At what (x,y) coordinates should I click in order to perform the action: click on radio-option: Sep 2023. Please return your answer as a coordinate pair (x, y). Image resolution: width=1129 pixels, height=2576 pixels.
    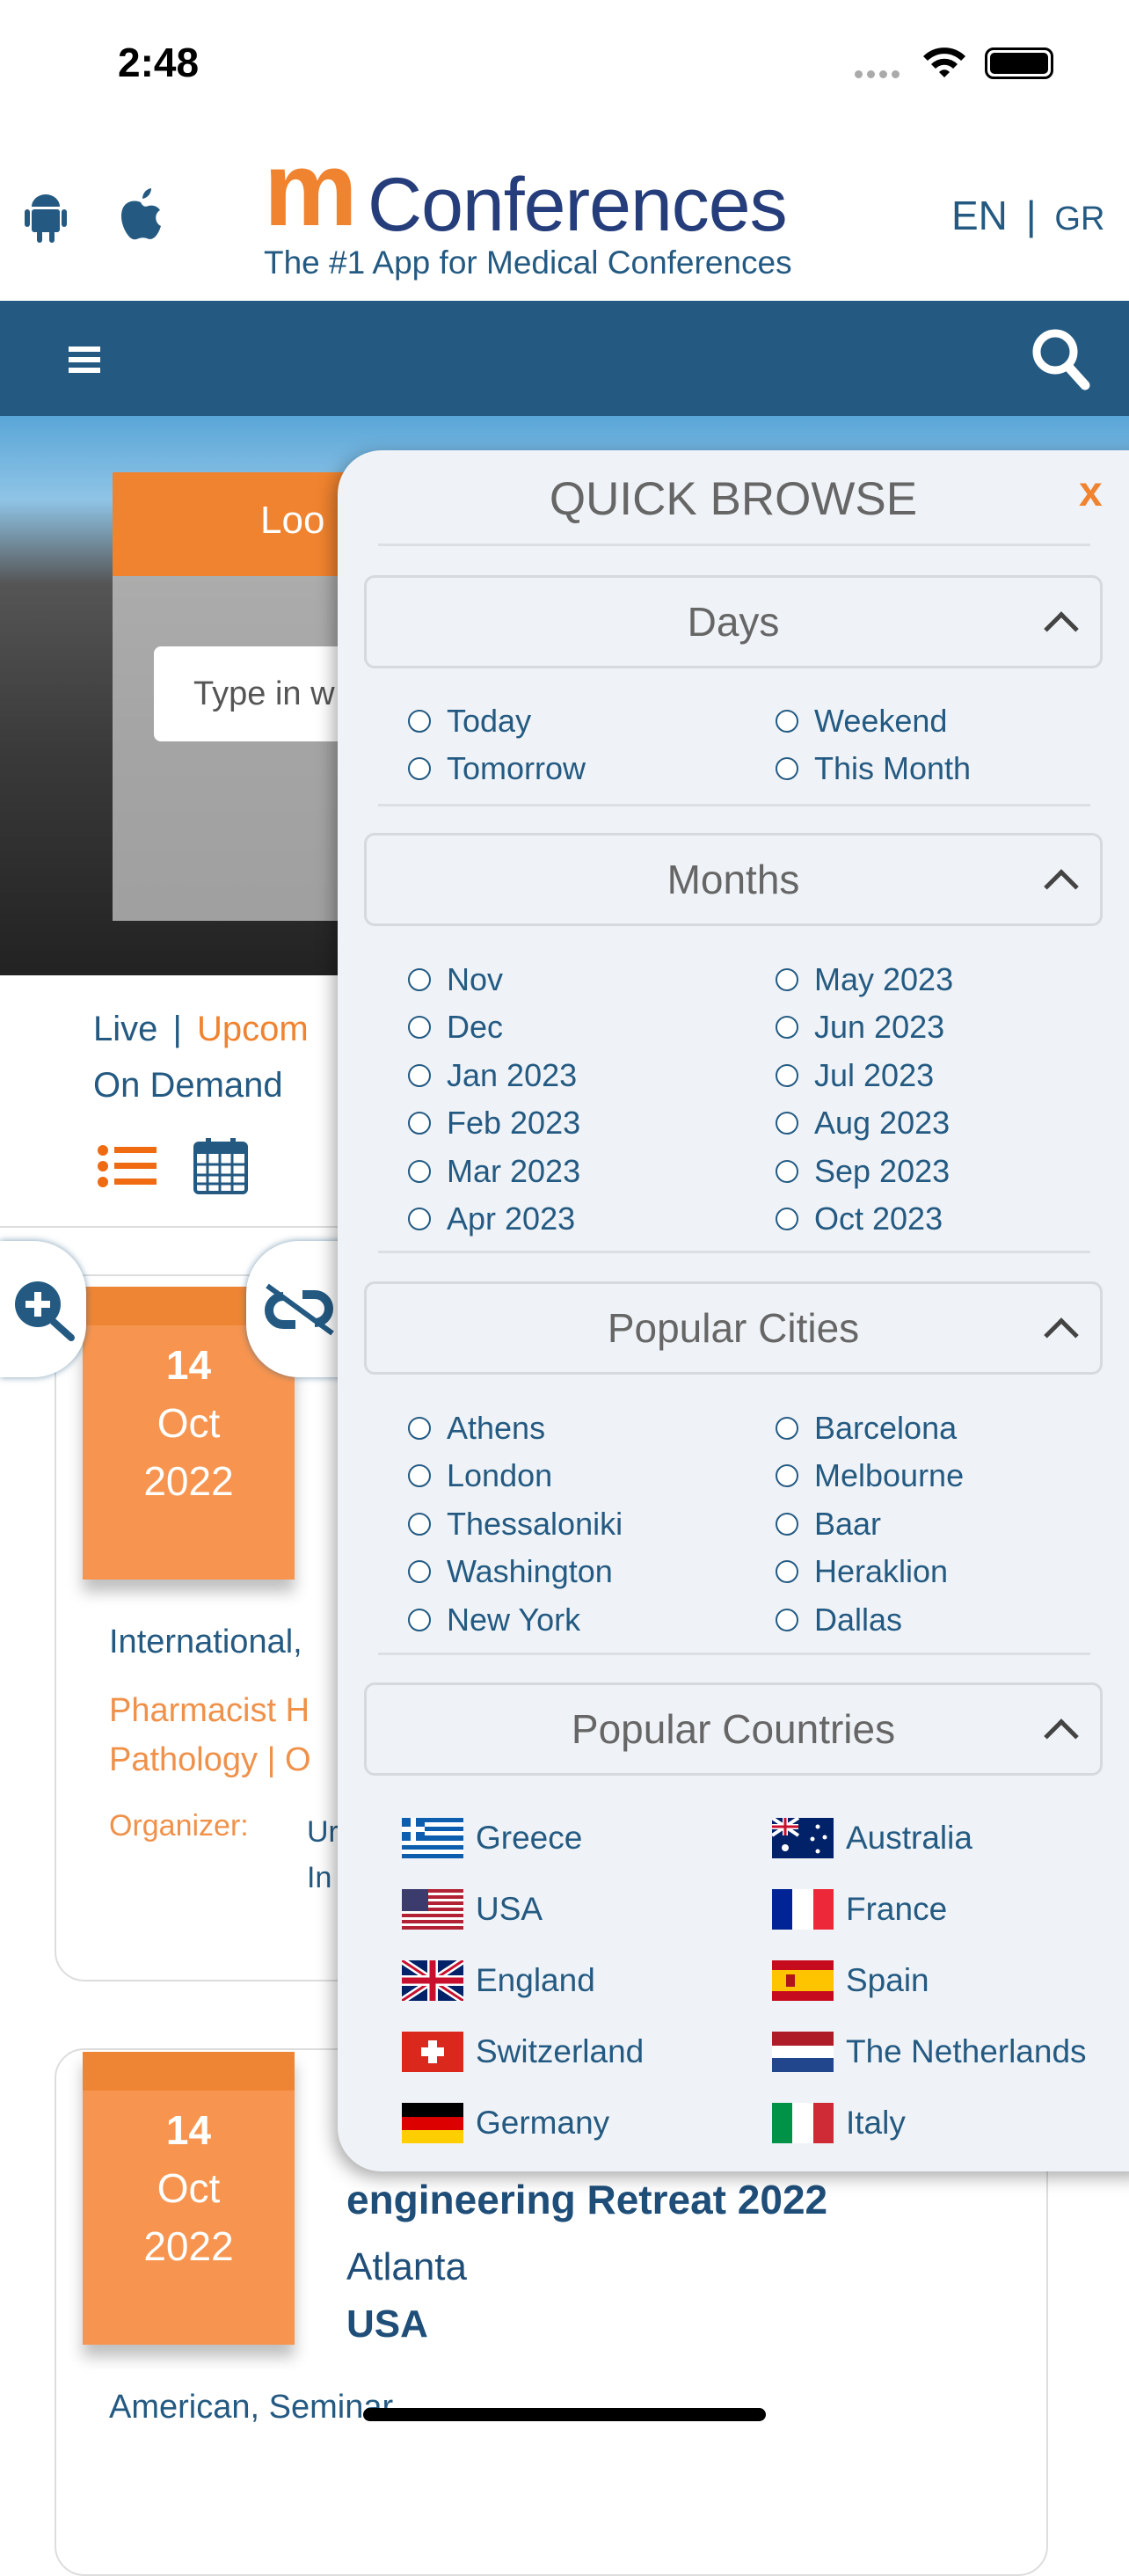
    Looking at the image, I should click on (863, 1171).